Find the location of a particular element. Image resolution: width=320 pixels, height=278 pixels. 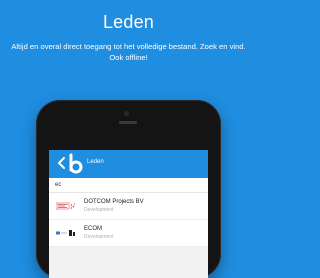

app-logo-icon is located at coordinates (76, 163).